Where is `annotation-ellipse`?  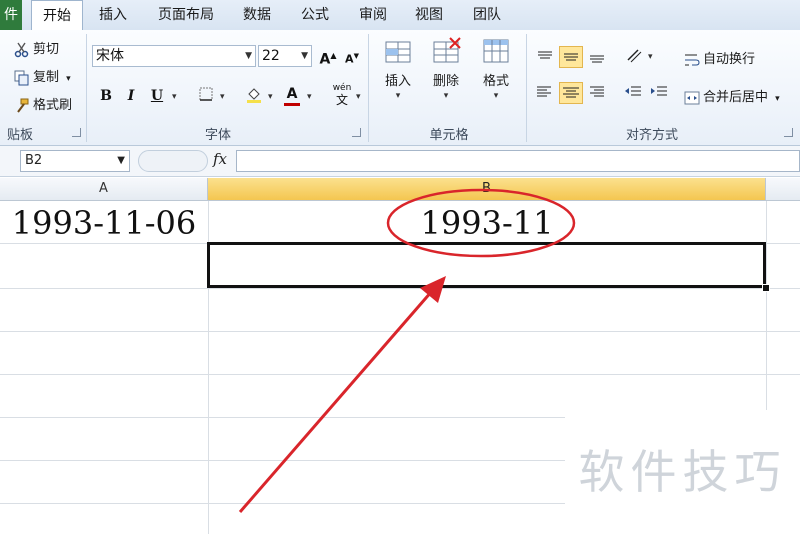
annotation-ellipse is located at coordinates (481, 223).